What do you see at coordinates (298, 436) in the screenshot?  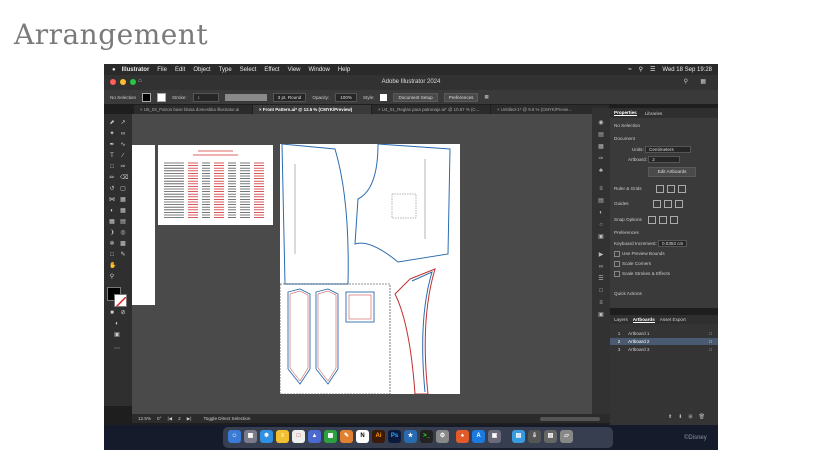 I see `calendar-icon: □` at bounding box center [298, 436].